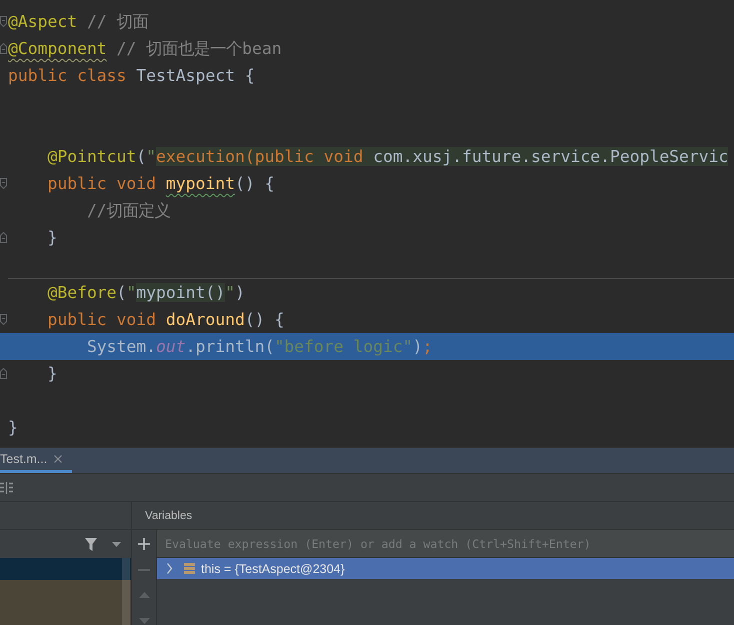 The image size is (734, 625). Describe the element at coordinates (160, 183) in the screenshot. I see `code-line: public void mypoint() {` at that location.